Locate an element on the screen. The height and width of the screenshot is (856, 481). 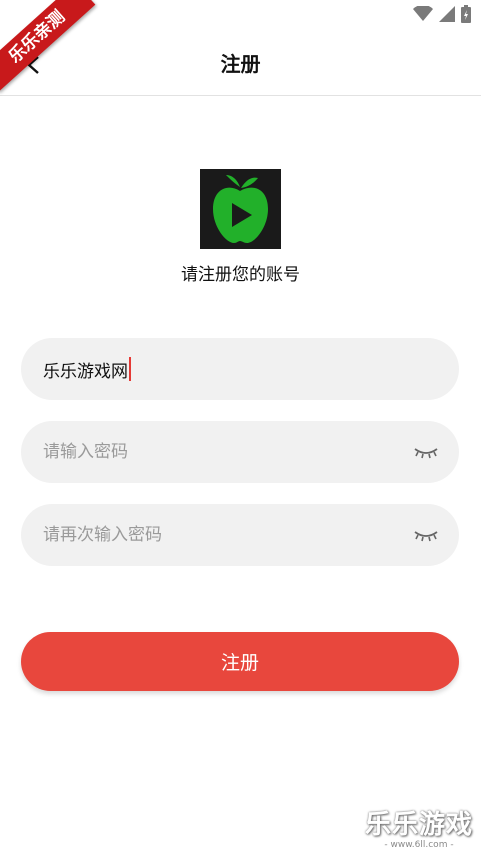
watermark-ribbon: 乐乐亲测 is located at coordinates (70, 60).